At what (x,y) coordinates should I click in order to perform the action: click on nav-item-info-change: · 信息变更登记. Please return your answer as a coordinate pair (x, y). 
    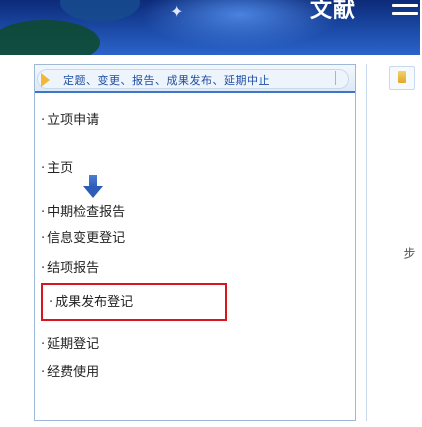
    Looking at the image, I should click on (83, 236).